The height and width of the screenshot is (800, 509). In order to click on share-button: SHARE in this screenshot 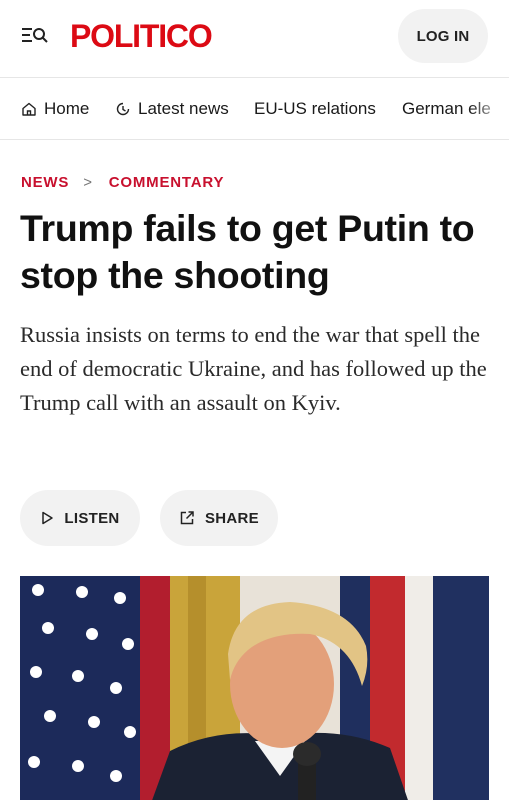, I will do `click(219, 518)`.